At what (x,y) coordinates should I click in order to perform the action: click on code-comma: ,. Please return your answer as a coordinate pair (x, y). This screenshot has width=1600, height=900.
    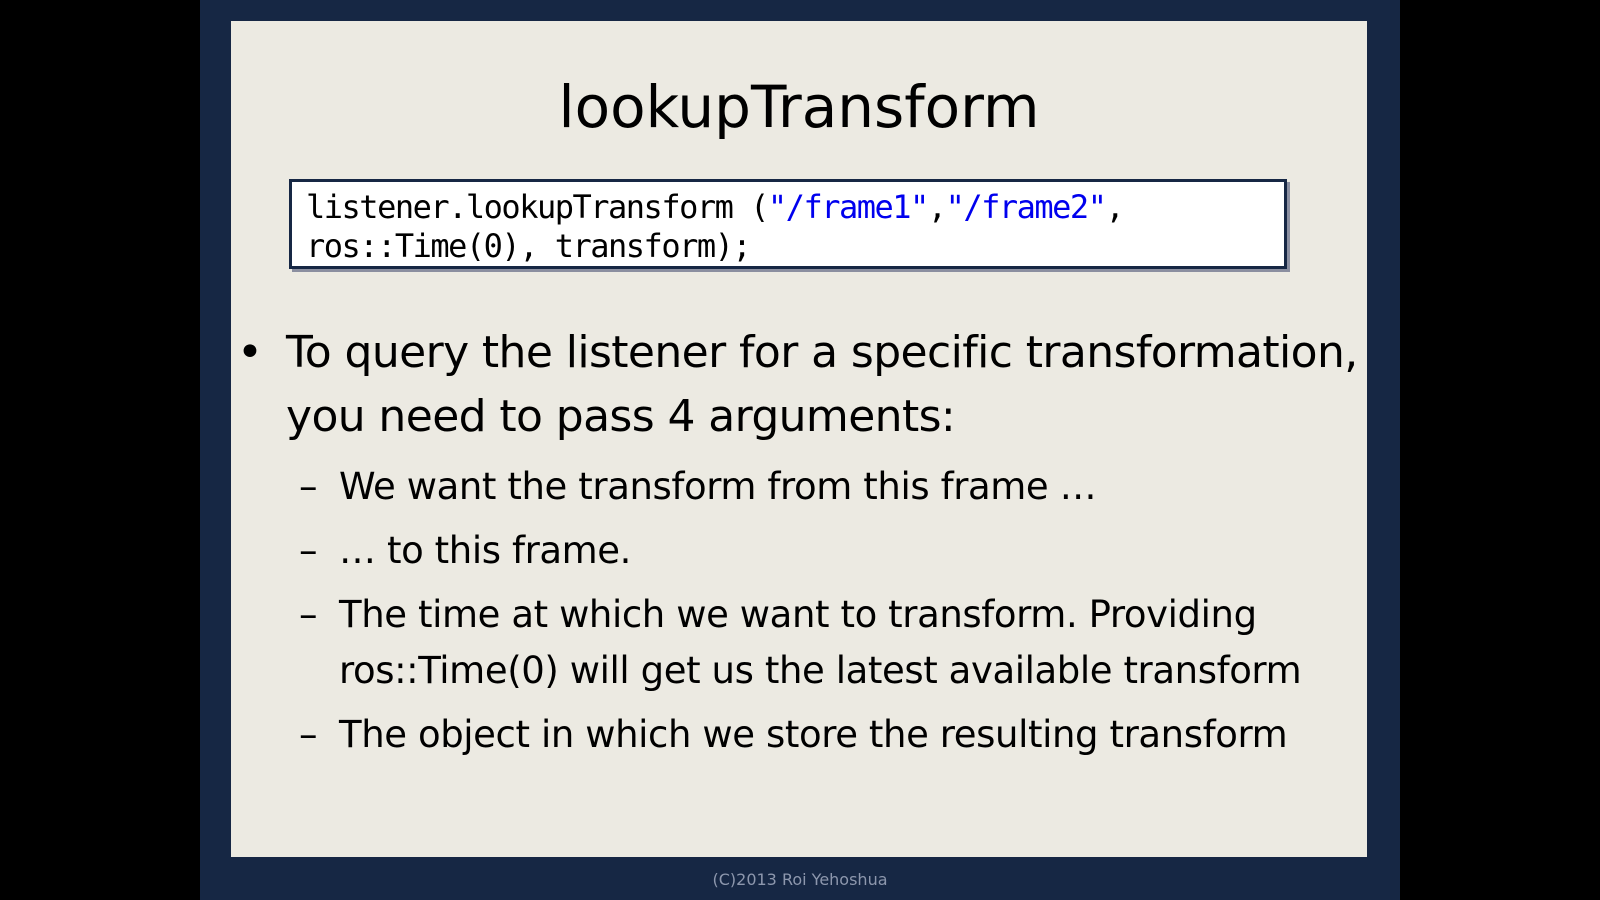
    Looking at the image, I should click on (1114, 207).